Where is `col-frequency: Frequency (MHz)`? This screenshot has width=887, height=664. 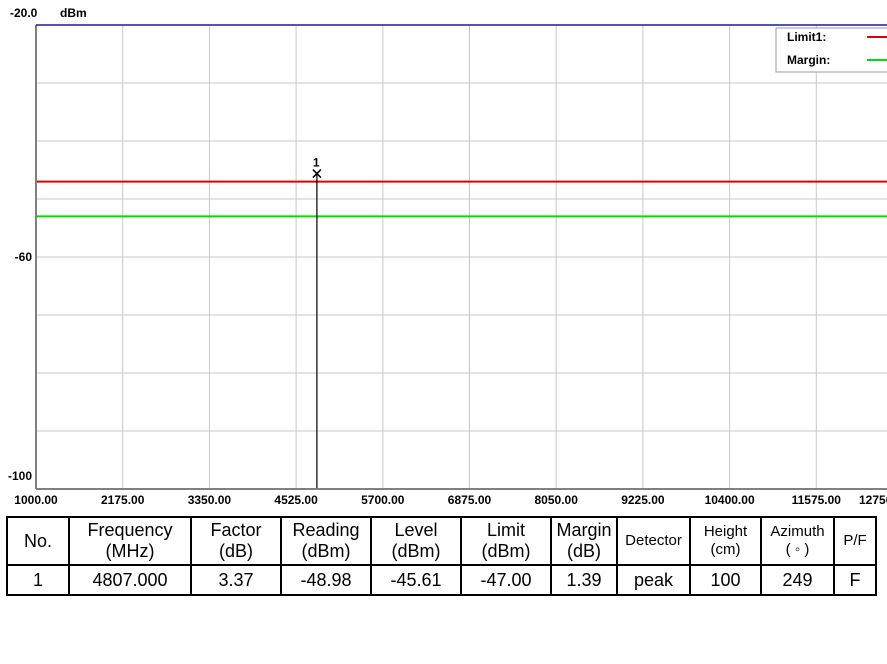 col-frequency: Frequency (MHz) is located at coordinates (130, 541).